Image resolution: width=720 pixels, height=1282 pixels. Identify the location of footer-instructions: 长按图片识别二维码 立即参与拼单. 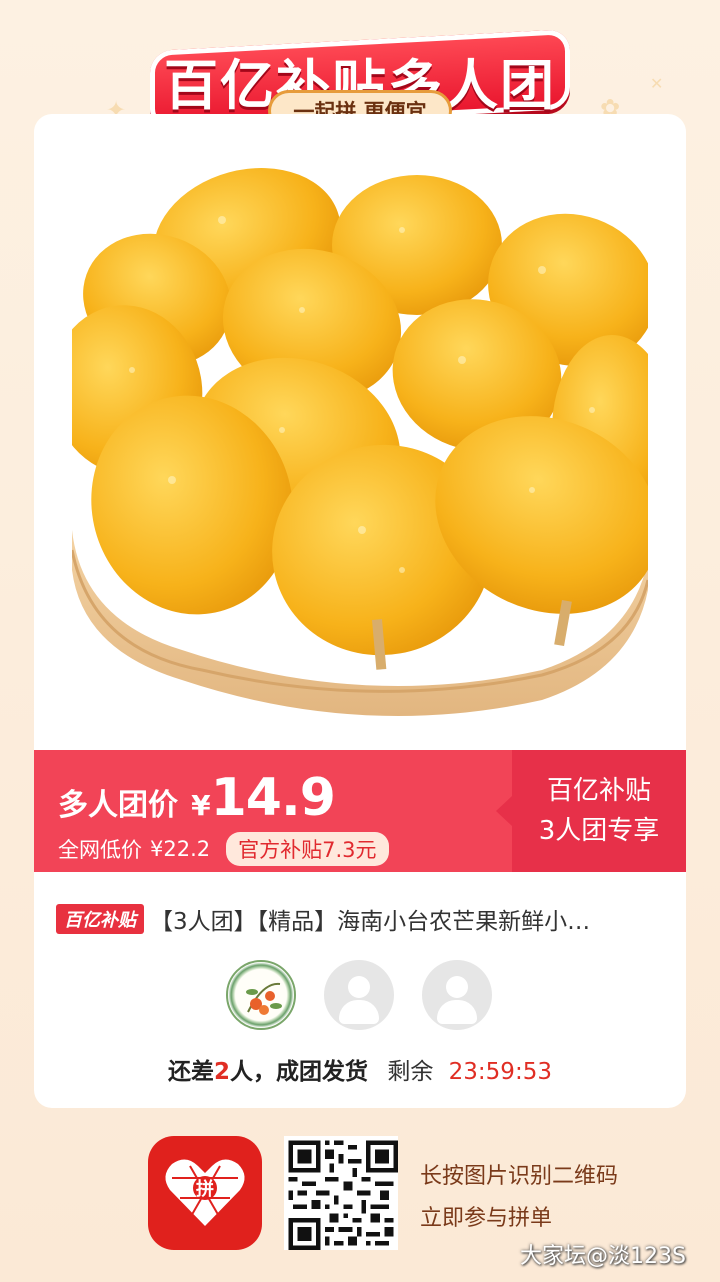
(519, 1198).